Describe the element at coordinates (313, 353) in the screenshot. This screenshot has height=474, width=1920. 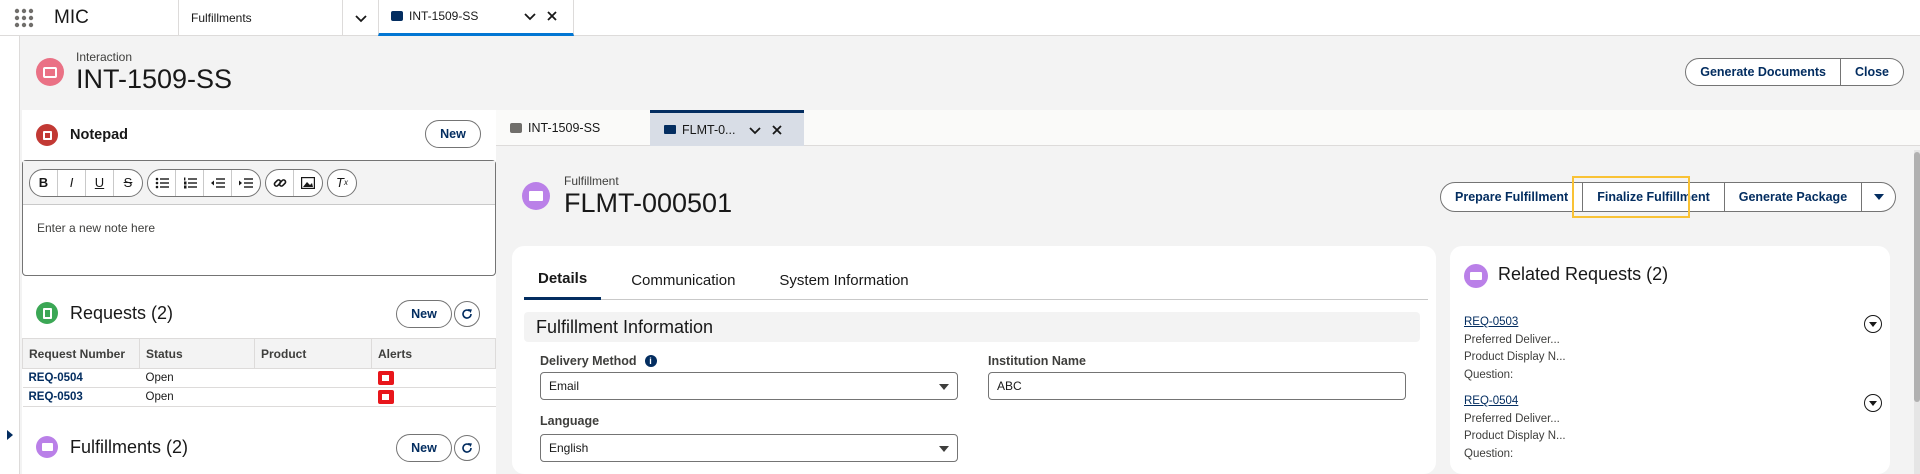
I see `column-header: Product` at that location.